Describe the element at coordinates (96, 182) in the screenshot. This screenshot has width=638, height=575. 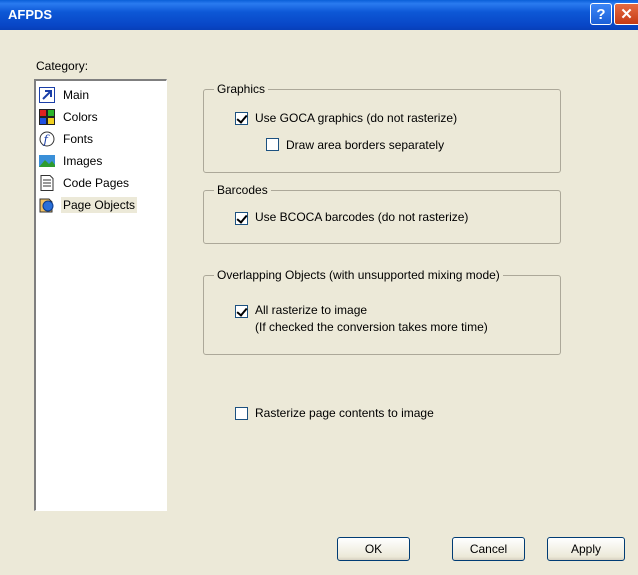
I see `category-item-label: Code Pages` at that location.